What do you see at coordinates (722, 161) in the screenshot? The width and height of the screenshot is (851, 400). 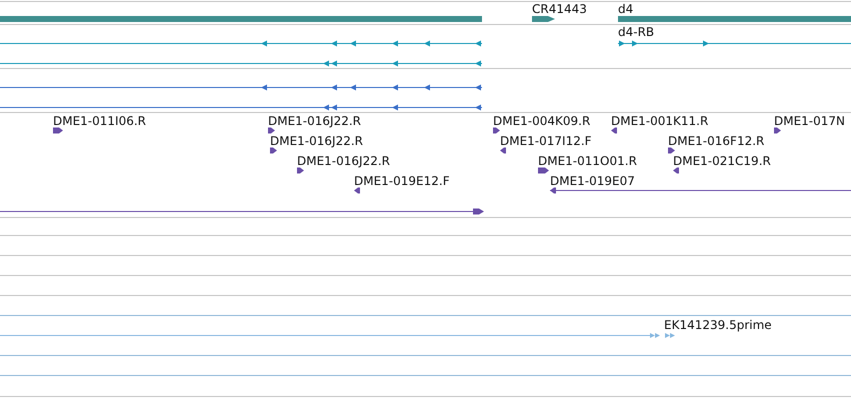 I see `clone-label: DME1-021C19.R` at bounding box center [722, 161].